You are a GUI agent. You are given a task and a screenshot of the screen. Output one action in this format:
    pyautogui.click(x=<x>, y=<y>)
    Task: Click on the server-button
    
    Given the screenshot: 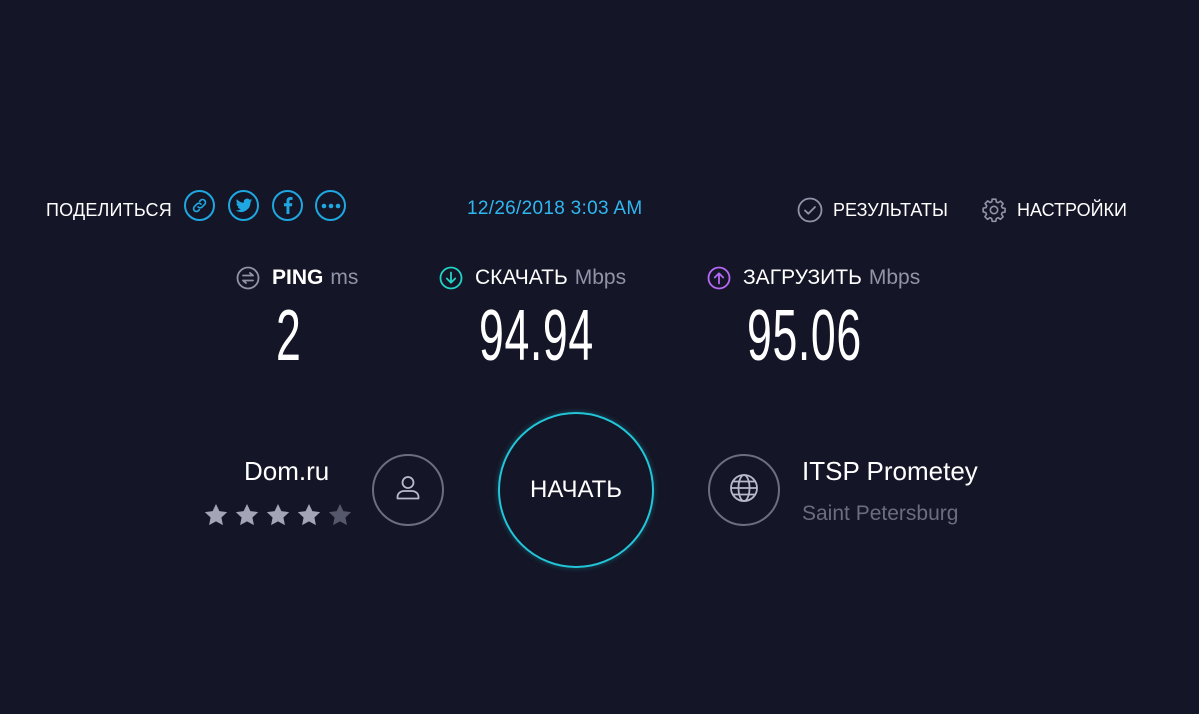 What is the action you would take?
    pyautogui.click(x=744, y=490)
    